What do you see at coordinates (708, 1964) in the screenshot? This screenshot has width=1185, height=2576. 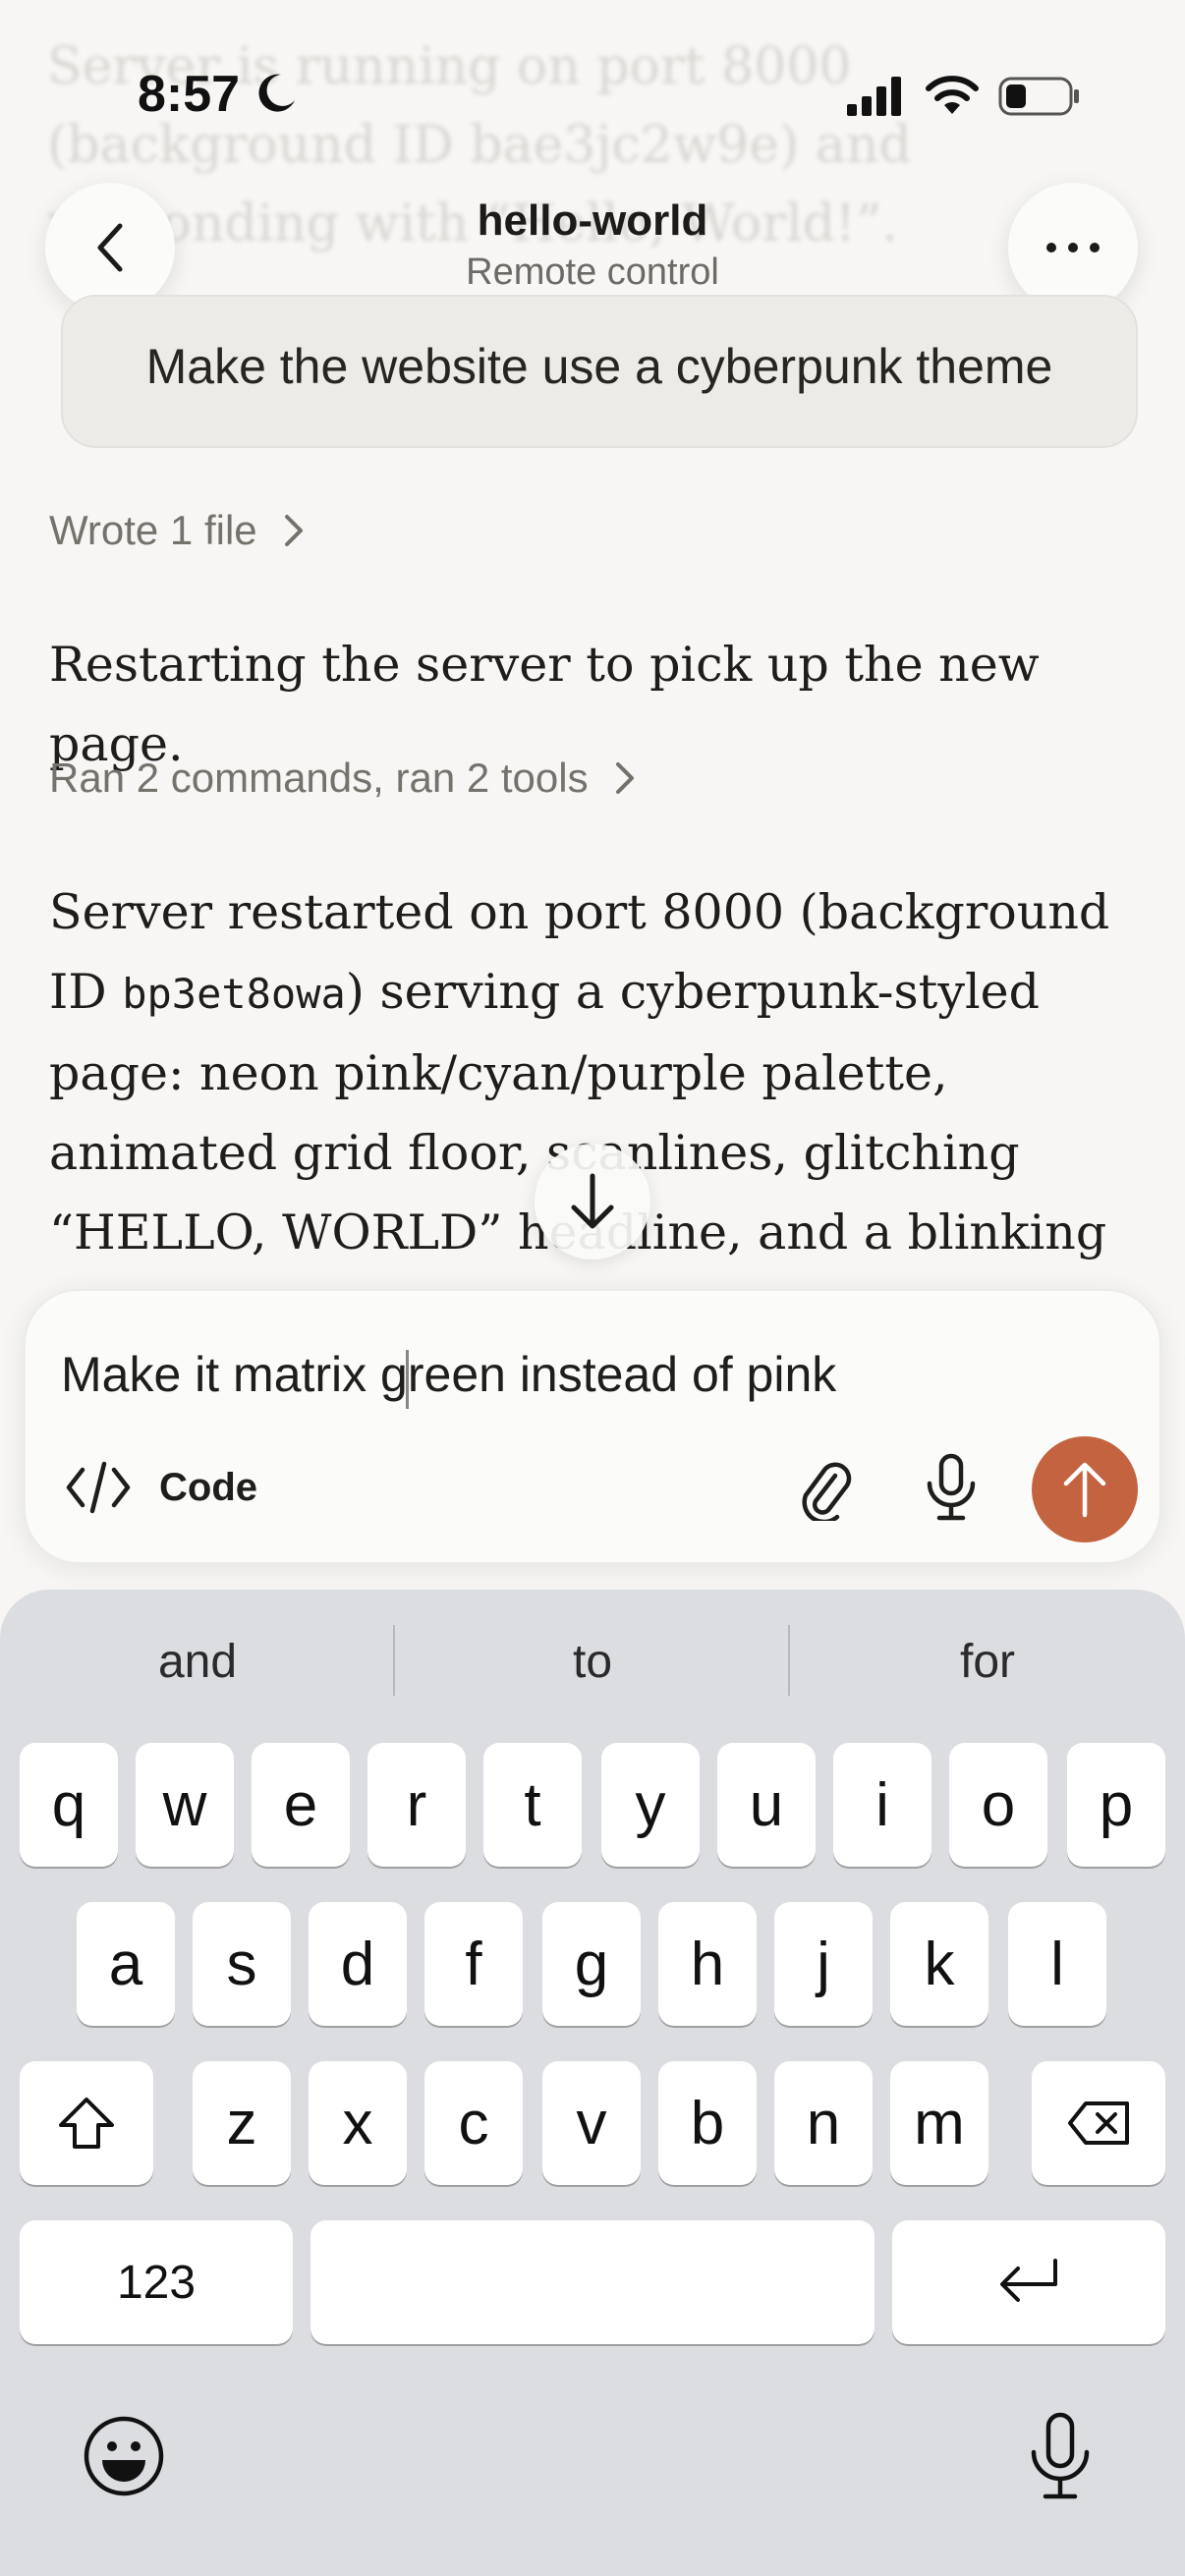 I see `key-h: h` at bounding box center [708, 1964].